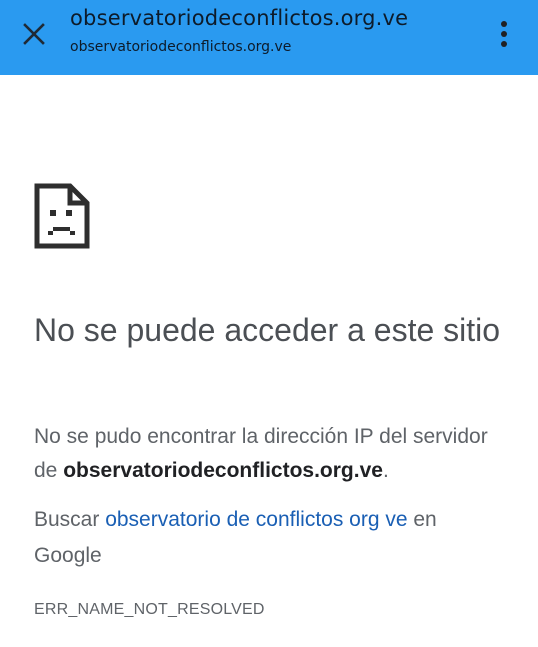 The height and width of the screenshot is (647, 538). Describe the element at coordinates (385, 470) in the screenshot. I see `description-suffix: .` at that location.